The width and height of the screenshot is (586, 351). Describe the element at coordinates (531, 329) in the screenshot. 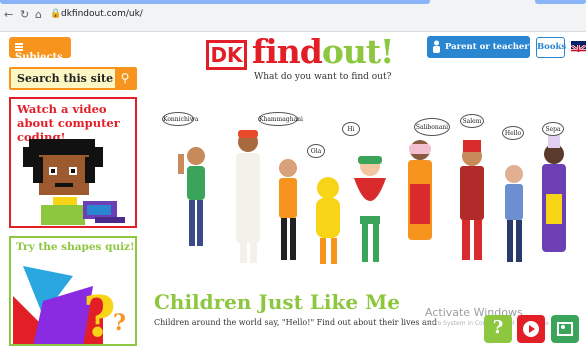

I see `video-play-icon` at that location.